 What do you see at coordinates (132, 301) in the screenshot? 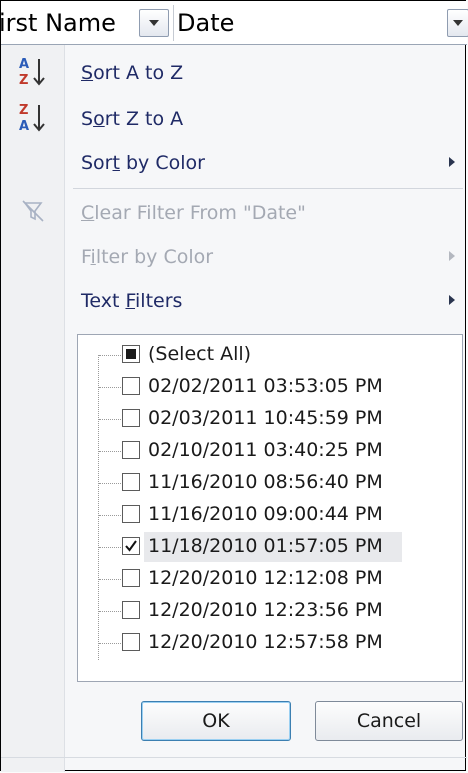
I see `menu-text-filters-label: Text Filters` at bounding box center [132, 301].